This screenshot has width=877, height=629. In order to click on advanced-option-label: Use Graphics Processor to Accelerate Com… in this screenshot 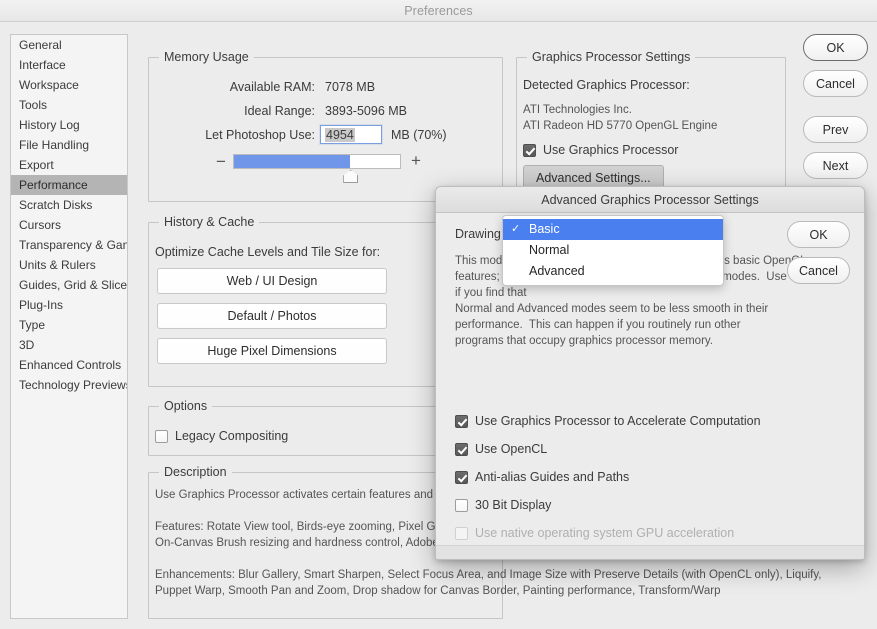, I will do `click(618, 421)`.